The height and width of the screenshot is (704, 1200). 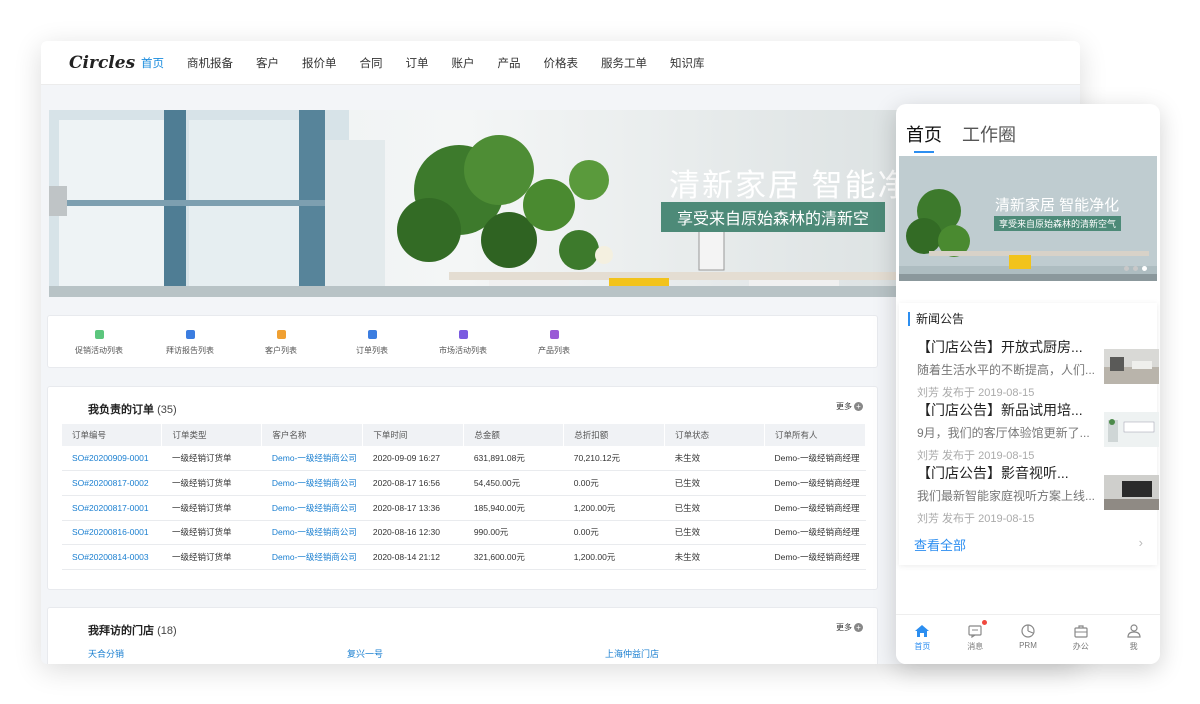 What do you see at coordinates (106, 653) in the screenshot?
I see `store-link: 天合分销` at bounding box center [106, 653].